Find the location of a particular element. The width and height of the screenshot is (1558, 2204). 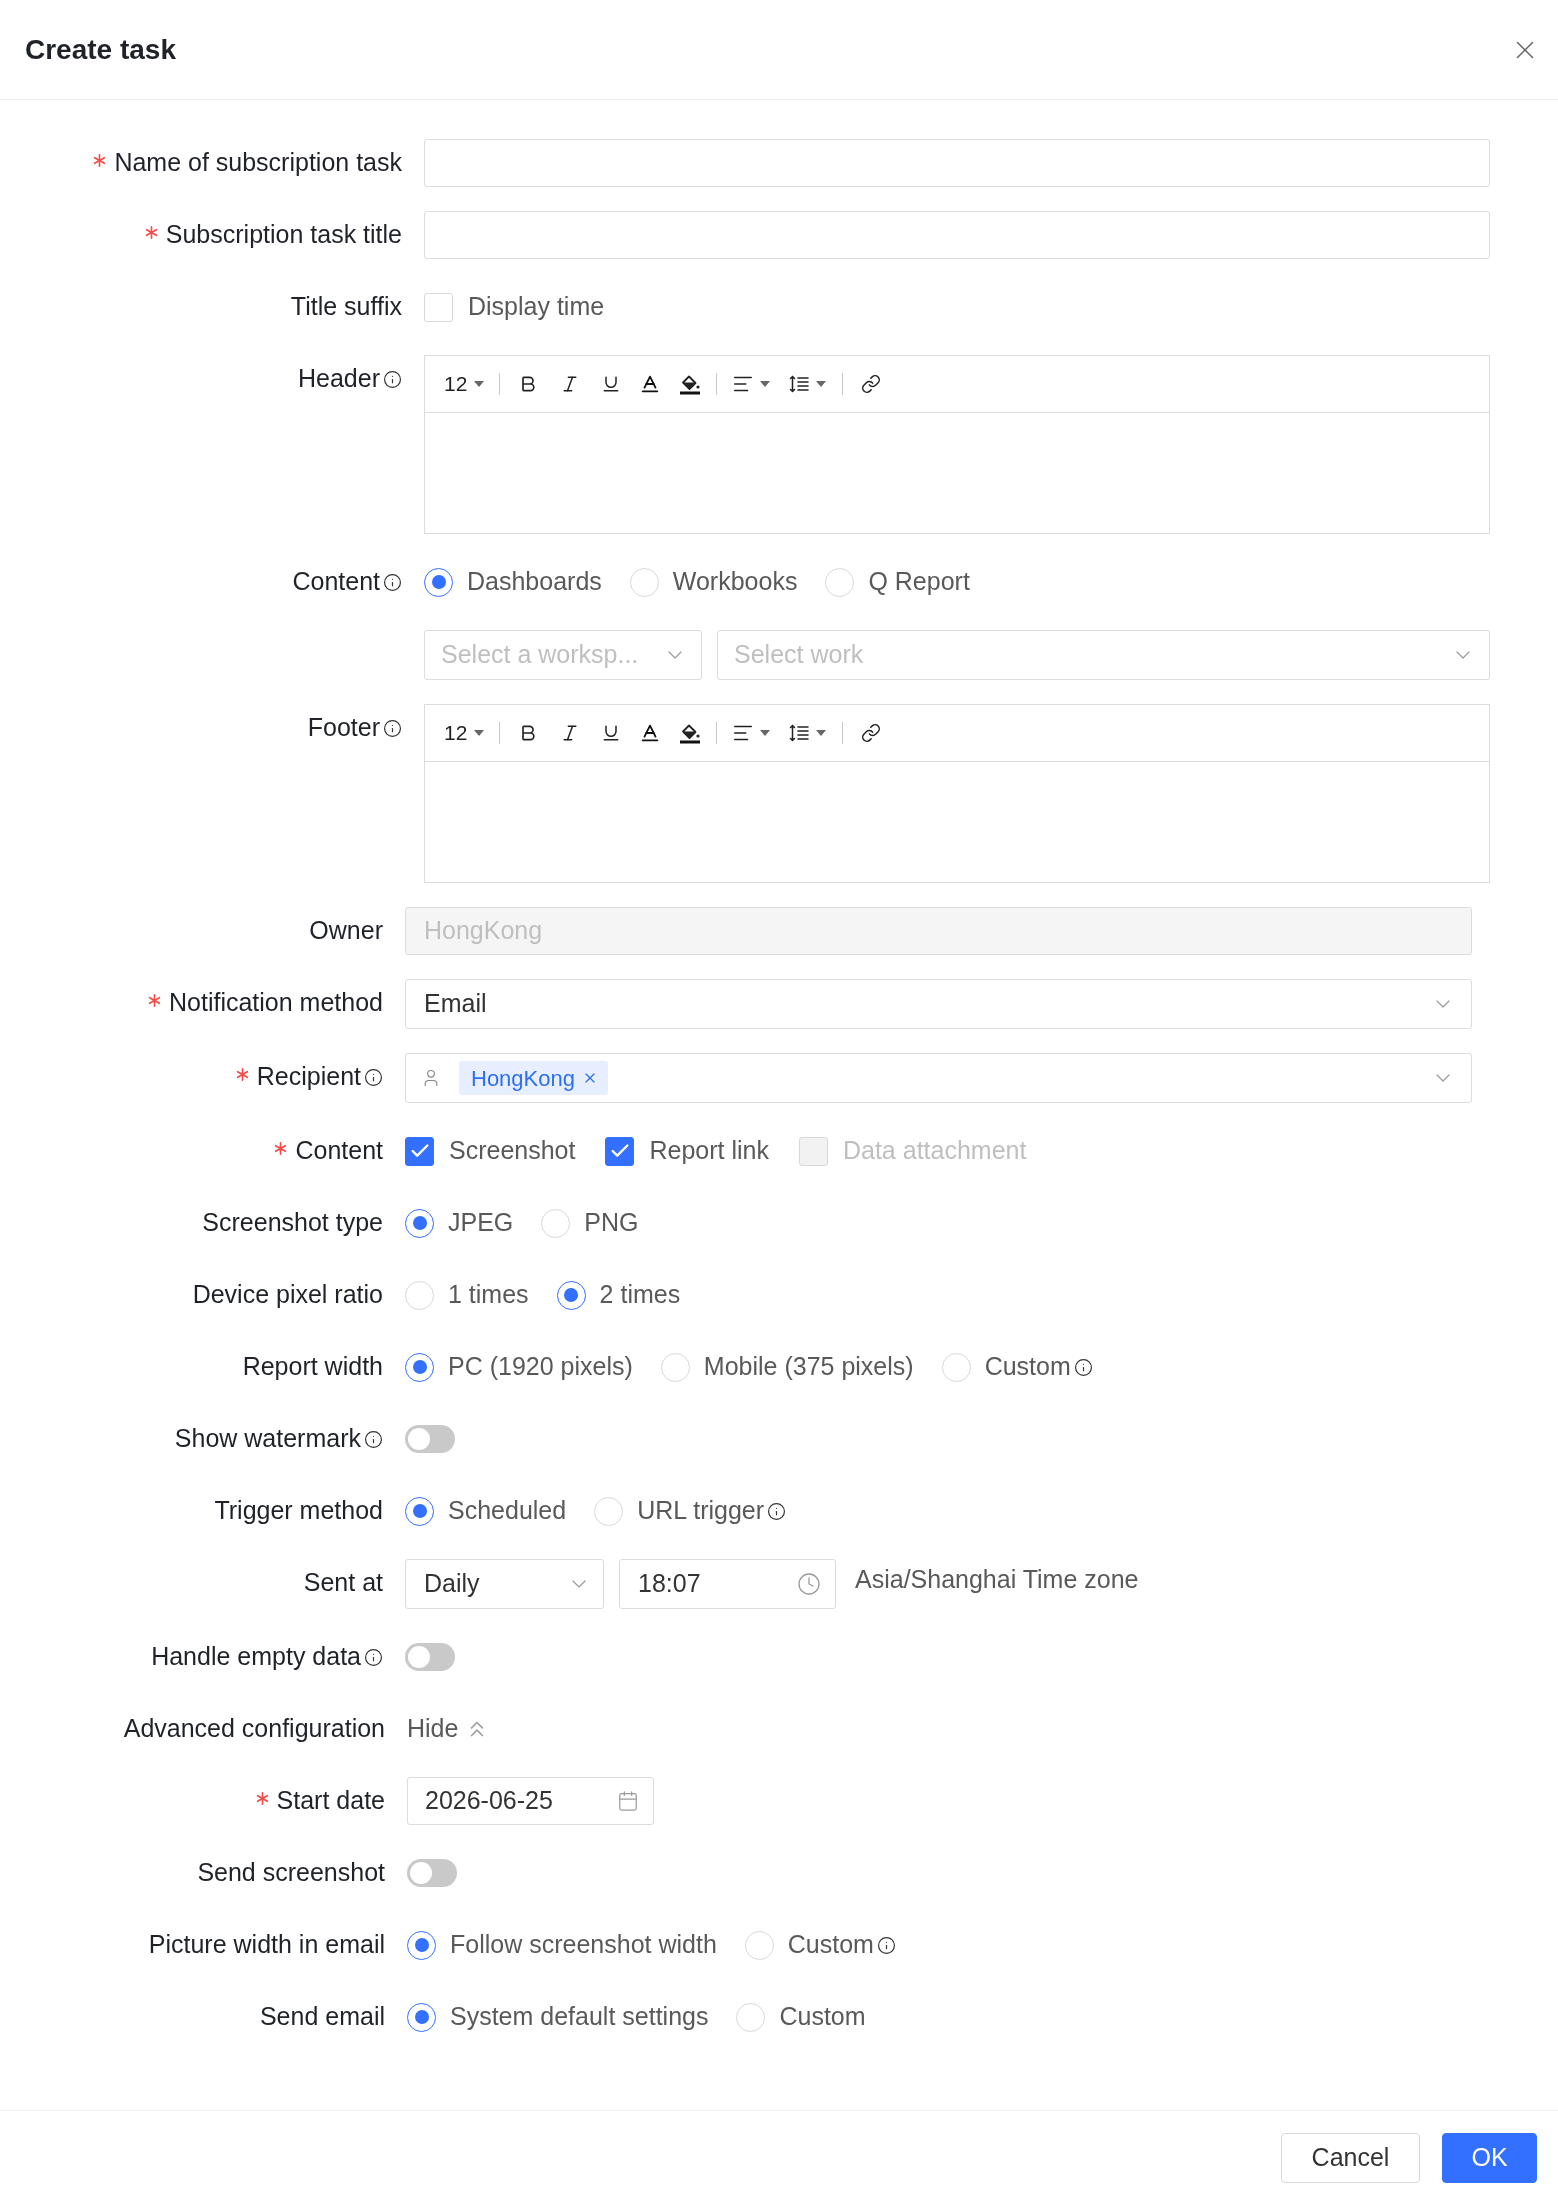

calendar-icon is located at coordinates (628, 1801).